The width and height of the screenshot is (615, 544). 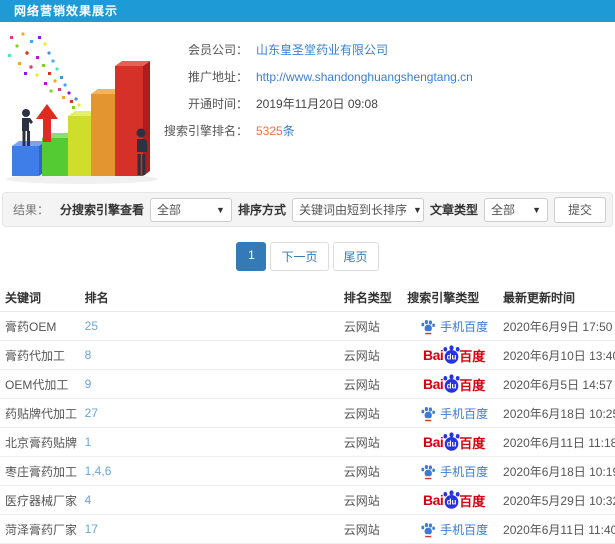 What do you see at coordinates (558, 442) in the screenshot?
I see `time-cell: 2020年6月11日 11:18` at bounding box center [558, 442].